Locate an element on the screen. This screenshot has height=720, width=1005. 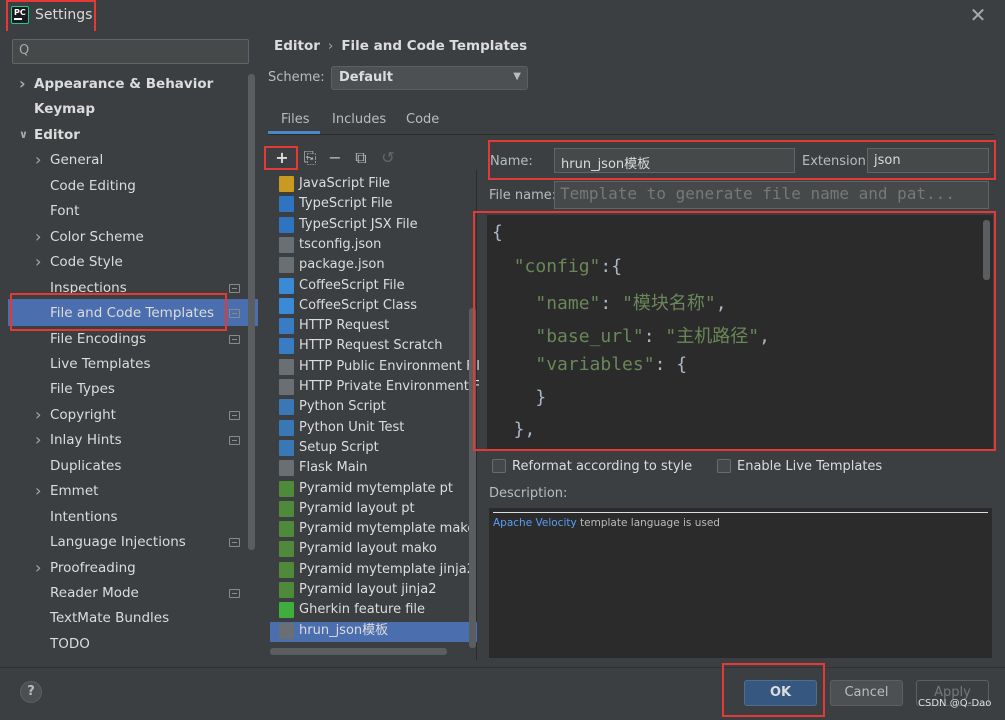
template-item: Python Unit Test is located at coordinates (374, 428).